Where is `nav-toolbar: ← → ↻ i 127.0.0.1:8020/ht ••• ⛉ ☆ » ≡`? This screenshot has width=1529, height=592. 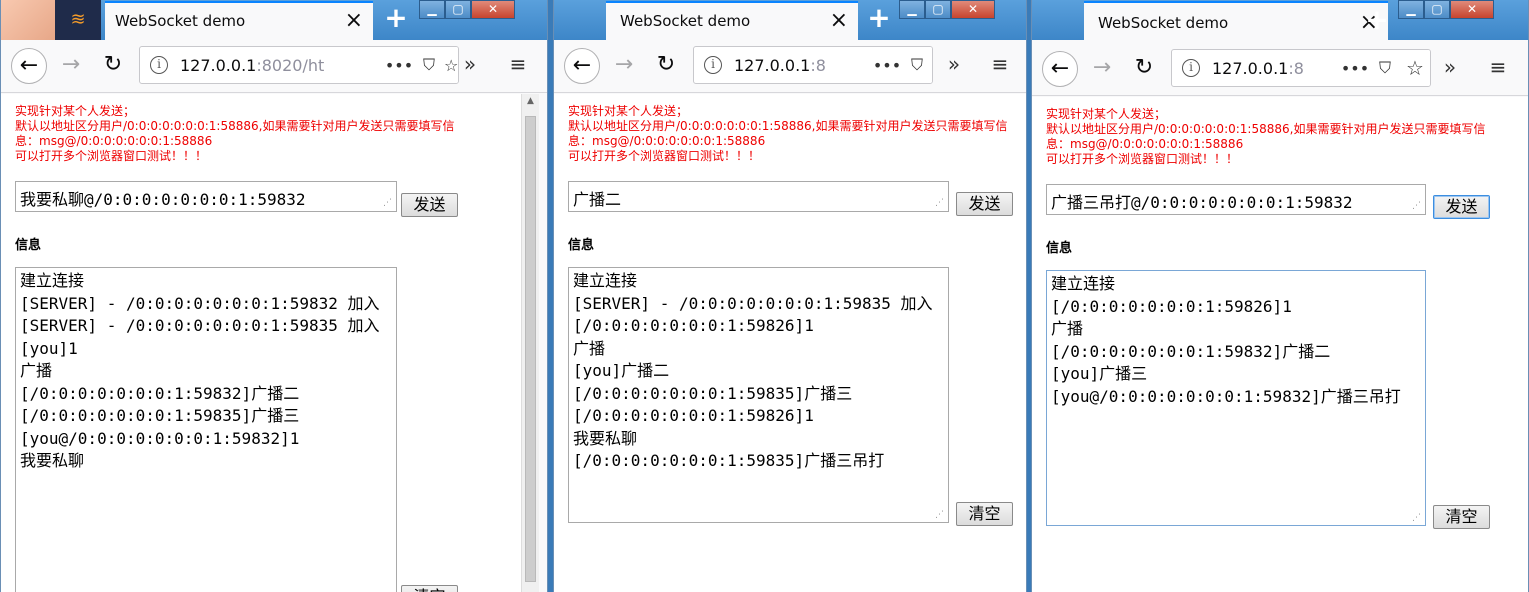 nav-toolbar: ← → ↻ i 127.0.0.1:8020/ht ••• ⛉ ☆ » ≡ is located at coordinates (274, 66).